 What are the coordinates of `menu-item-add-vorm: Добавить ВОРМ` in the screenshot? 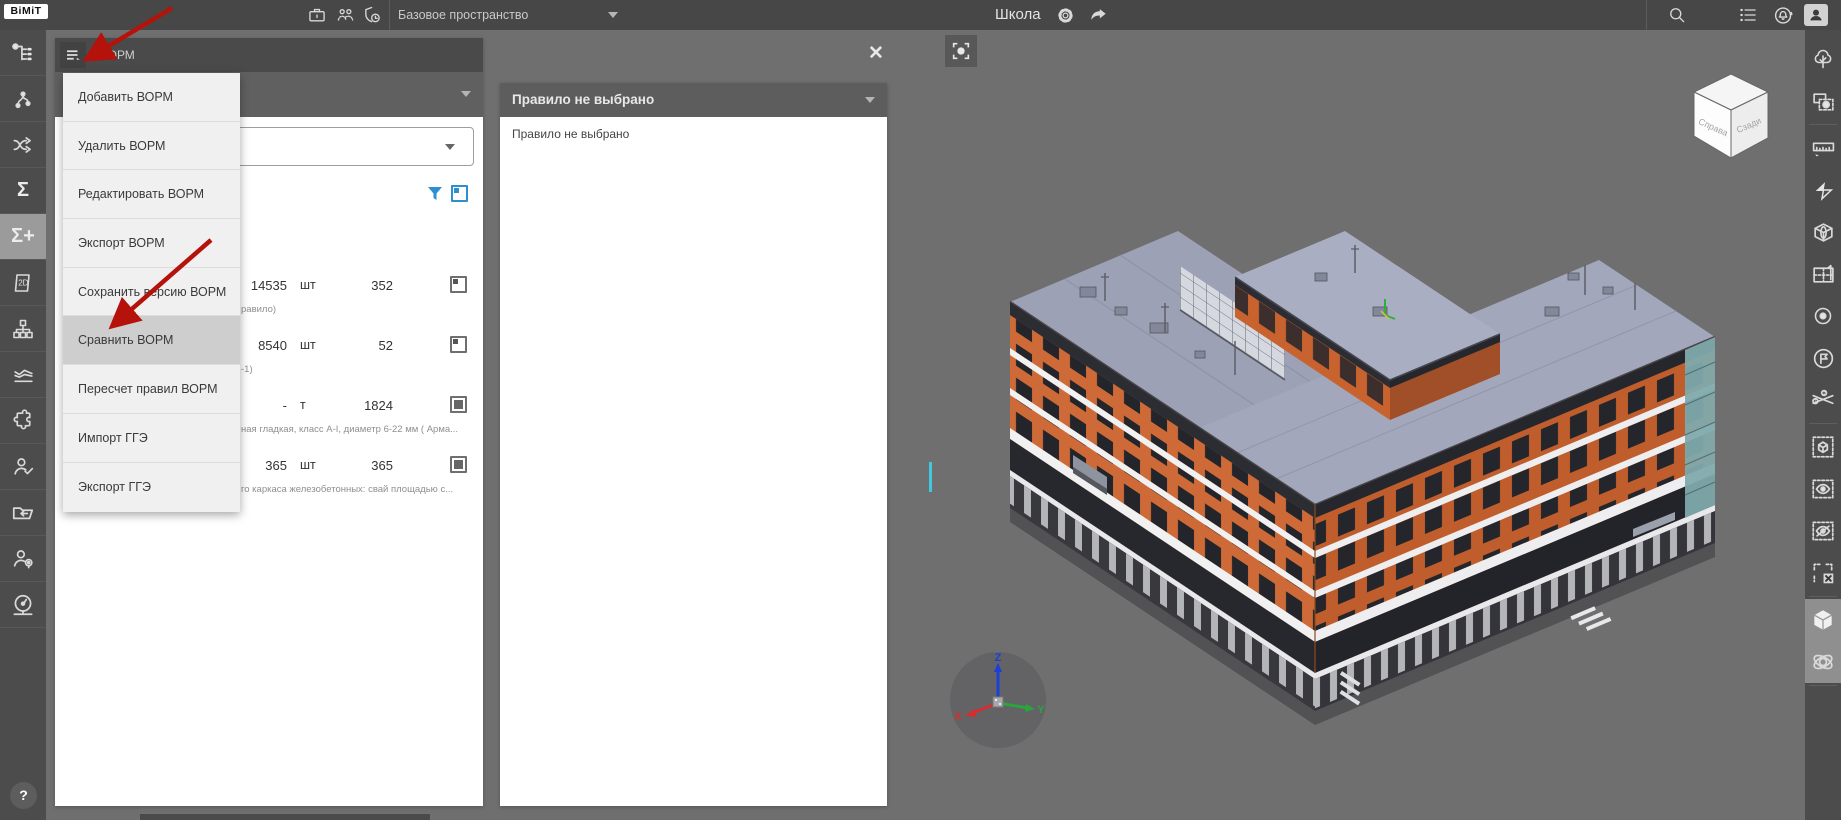 It's located at (151, 97).